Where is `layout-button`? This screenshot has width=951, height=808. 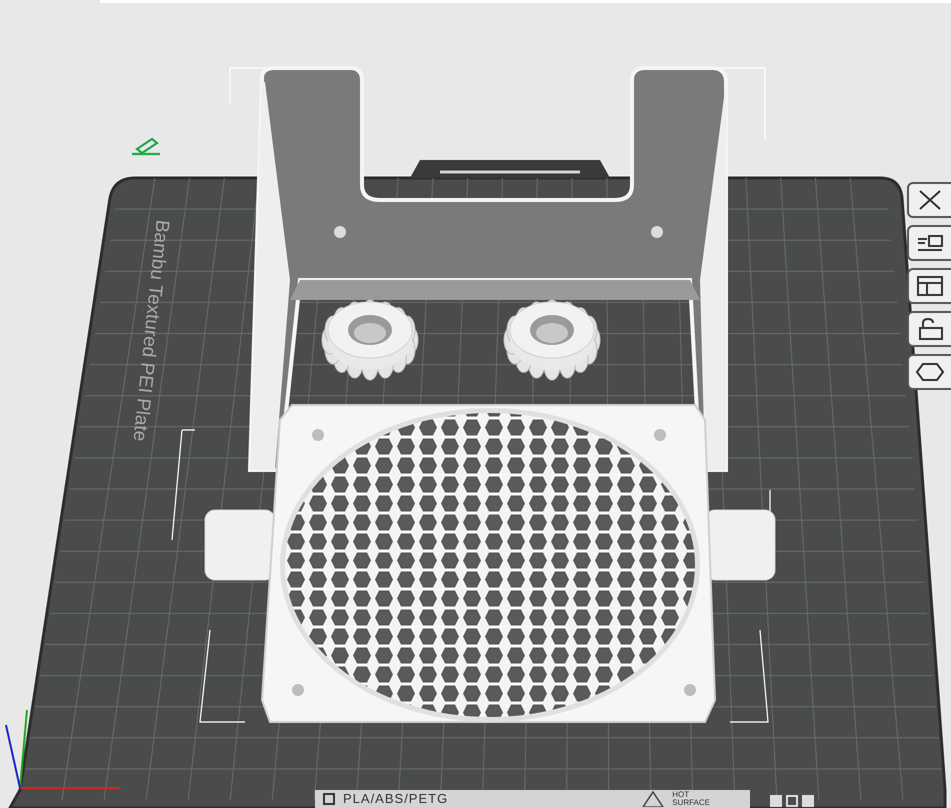
layout-button is located at coordinates (929, 286).